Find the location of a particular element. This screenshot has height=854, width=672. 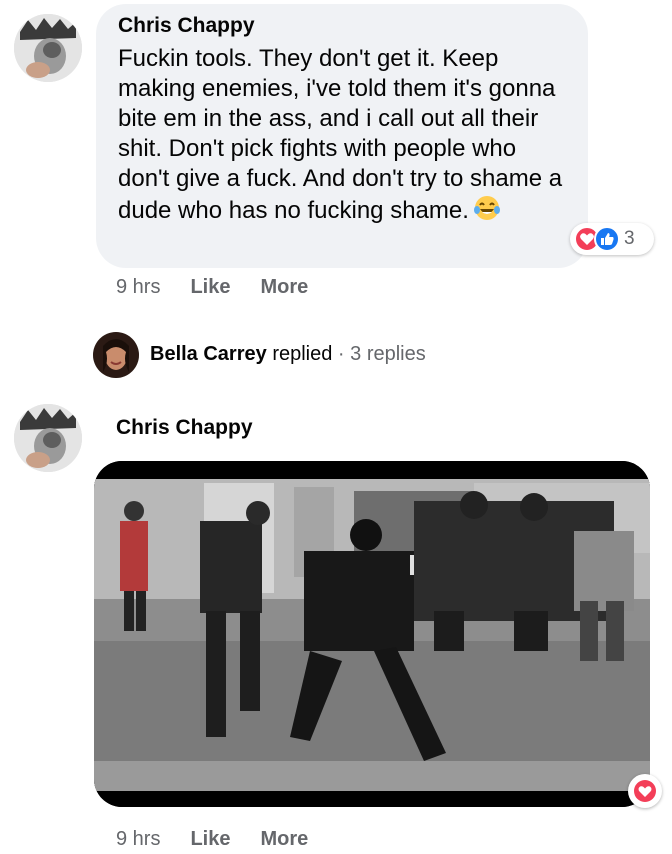

reaction-count: 3 is located at coordinates (629, 238).